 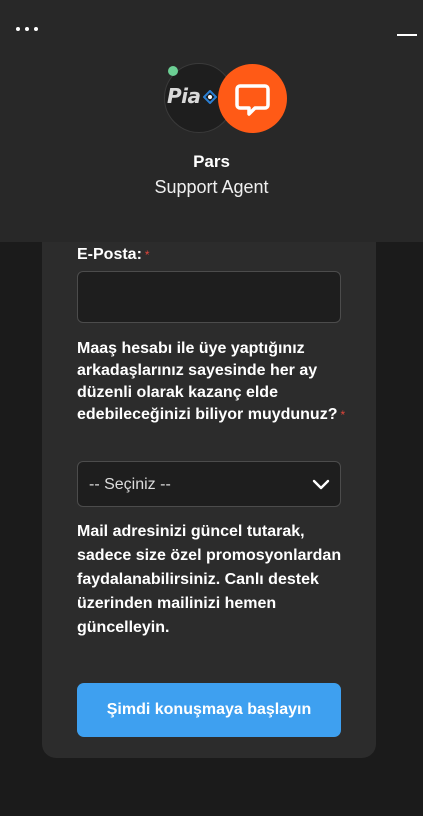 I want to click on brand-logo-mark-icon, so click(x=210, y=97).